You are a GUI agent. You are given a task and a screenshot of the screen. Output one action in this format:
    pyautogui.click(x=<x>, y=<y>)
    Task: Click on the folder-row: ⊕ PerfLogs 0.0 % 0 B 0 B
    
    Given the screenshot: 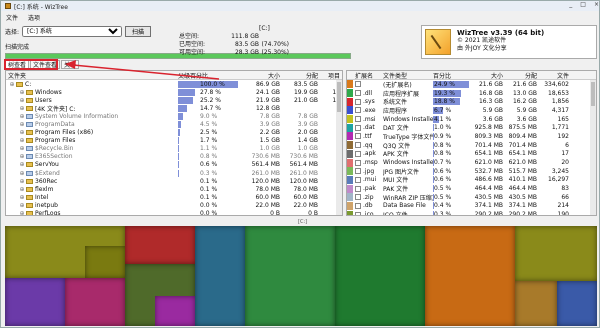 What is the action you would take?
    pyautogui.click(x=174, y=212)
    